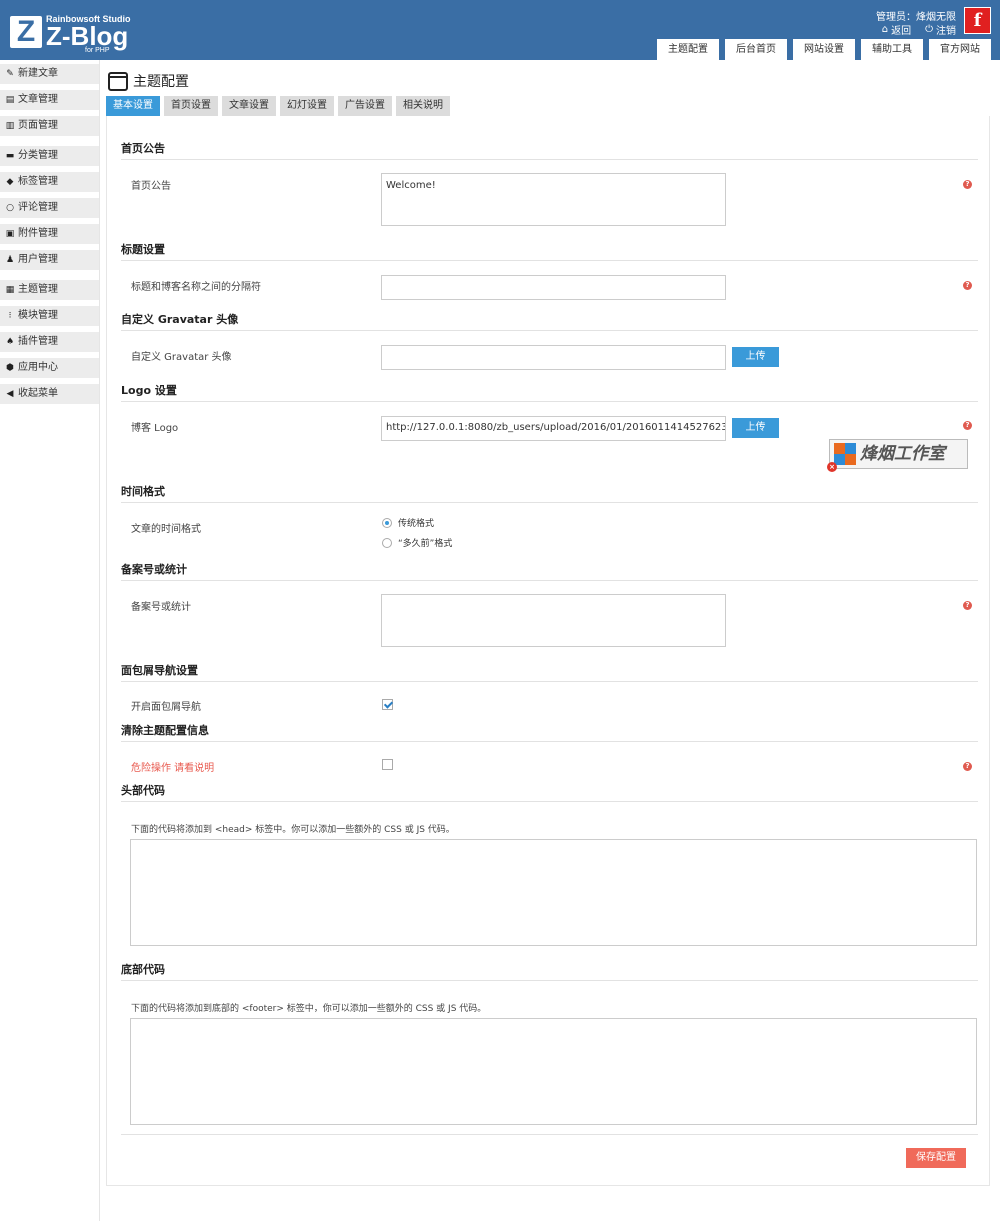 Image resolution: width=1000 pixels, height=1221 pixels. Describe the element at coordinates (87, 36) in the screenshot. I see `brand-name: Z-Blog` at that location.